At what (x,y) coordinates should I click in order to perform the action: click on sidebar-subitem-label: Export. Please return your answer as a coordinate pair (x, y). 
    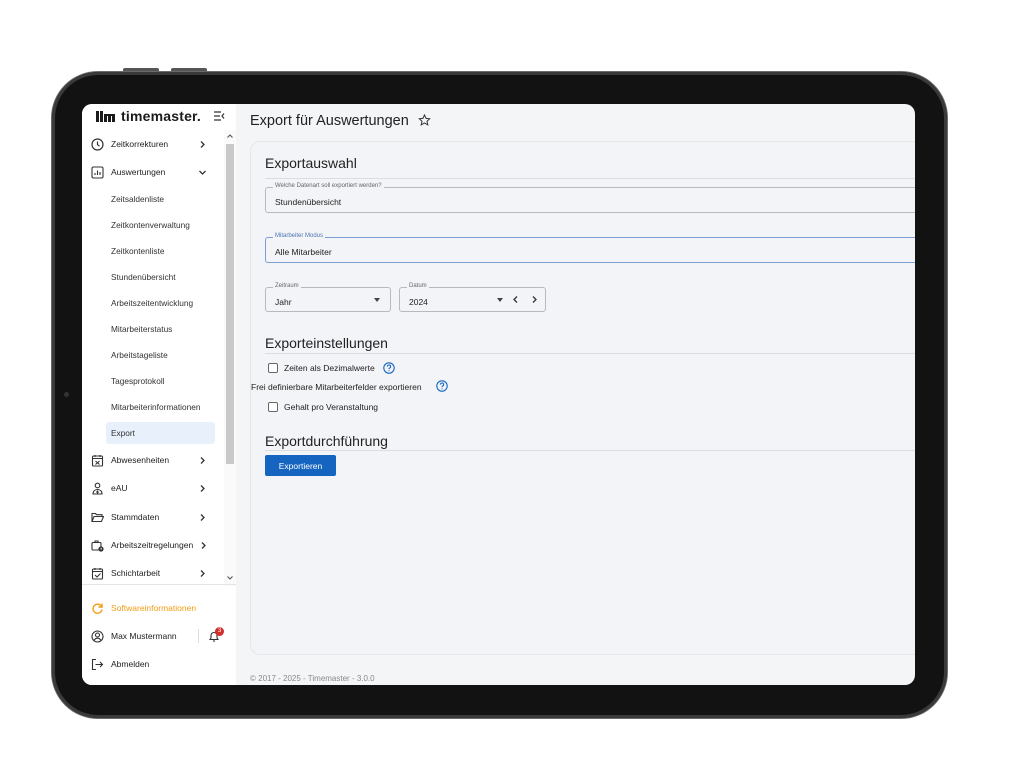
    Looking at the image, I should click on (123, 433).